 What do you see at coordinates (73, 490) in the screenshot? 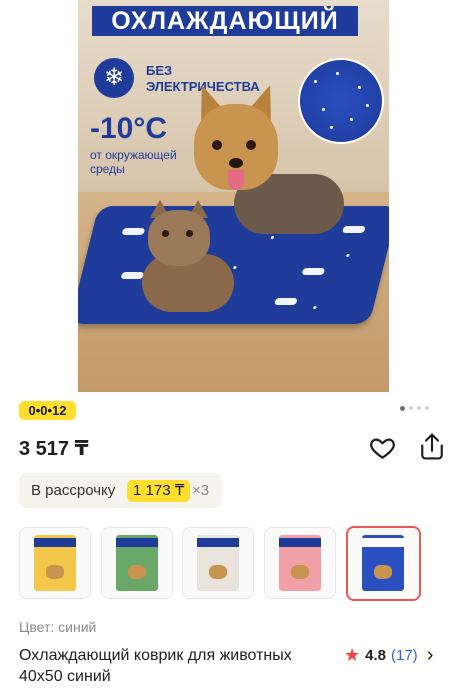
I see `installment-label: В рассрочку` at bounding box center [73, 490].